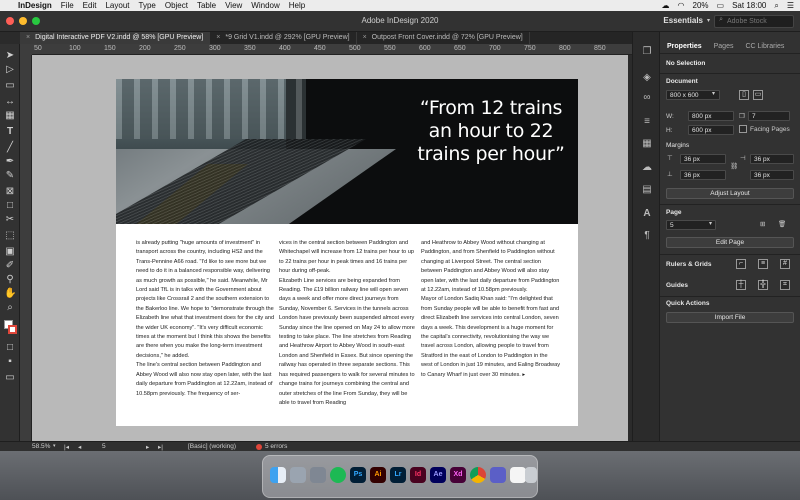  Describe the element at coordinates (741, 285) in the screenshot. I see `show-guides-icon: ┼` at that location.